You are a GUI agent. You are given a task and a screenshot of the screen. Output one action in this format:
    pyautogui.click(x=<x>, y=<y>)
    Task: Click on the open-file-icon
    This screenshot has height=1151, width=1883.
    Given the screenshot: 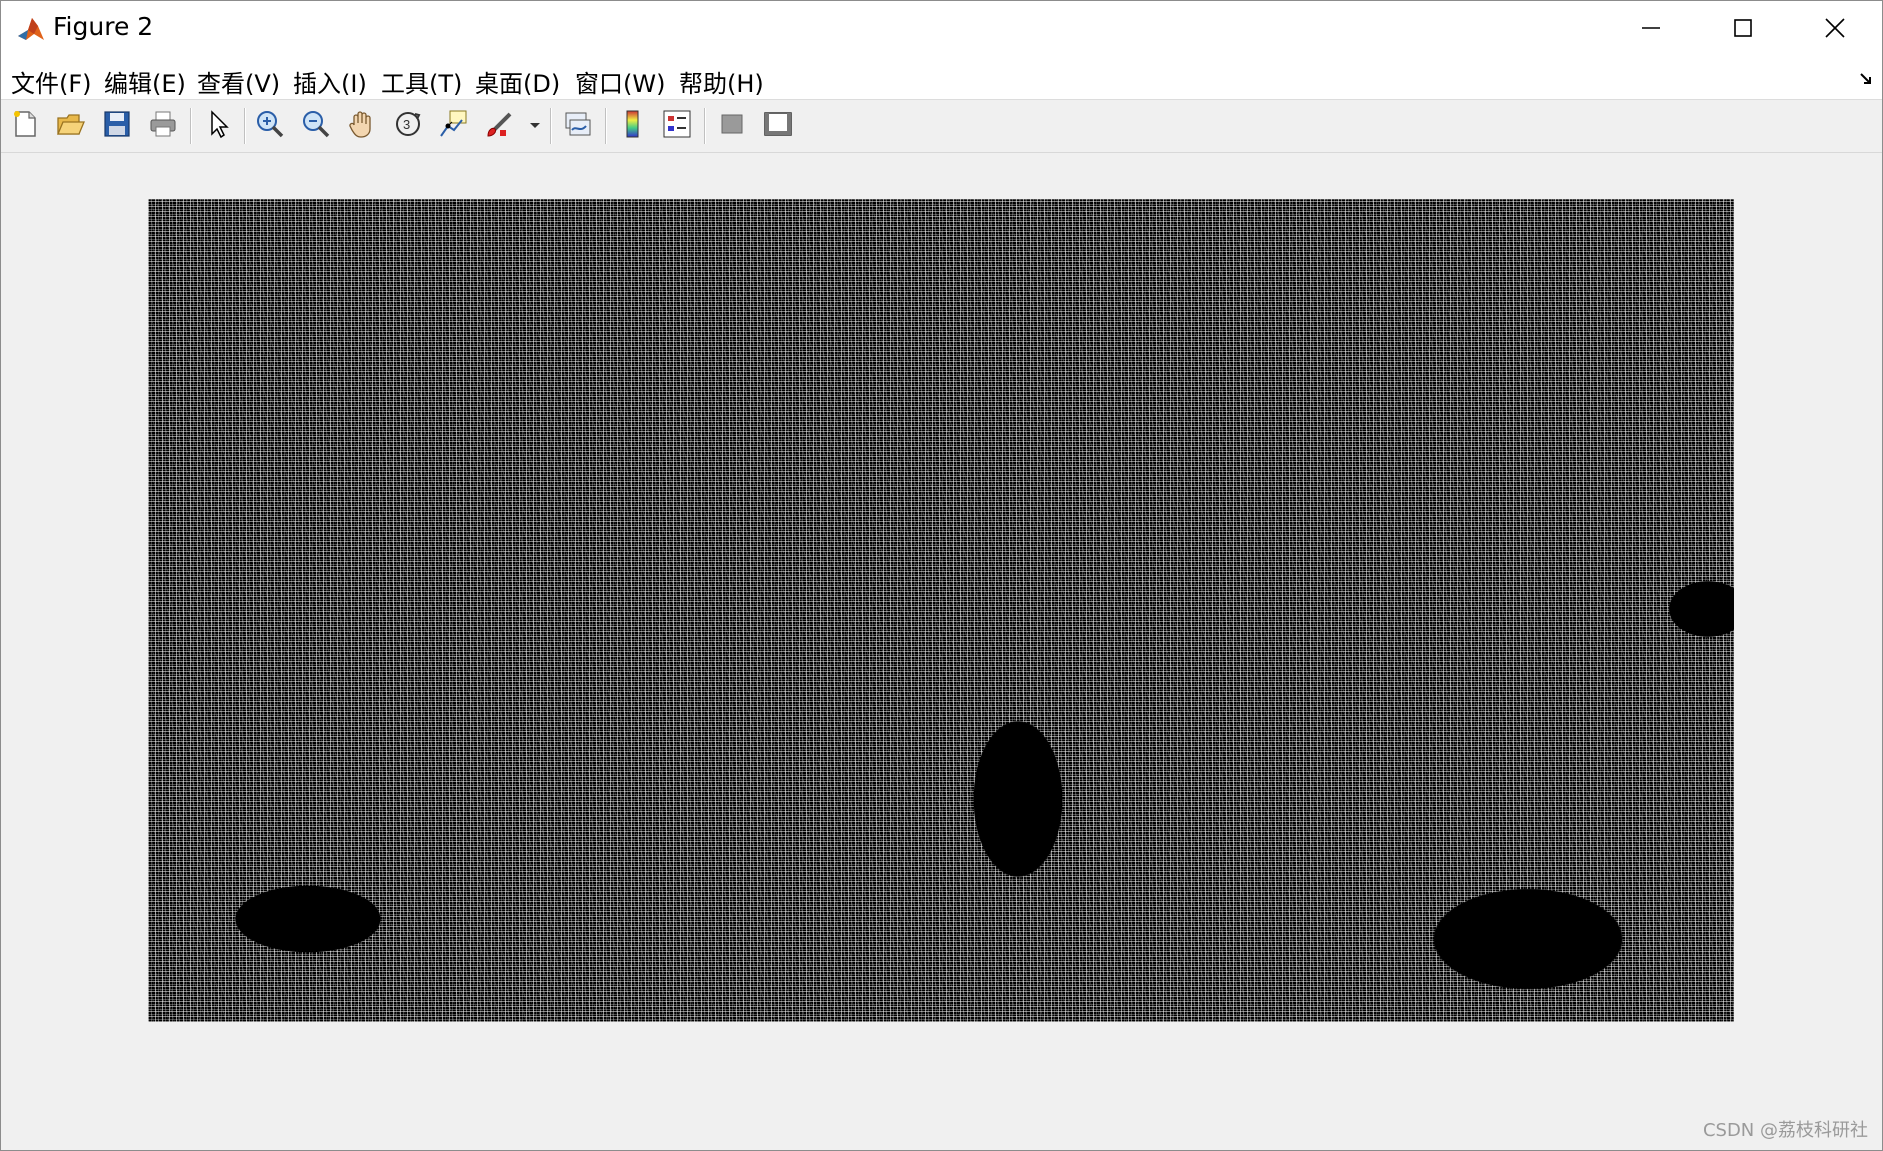 What is the action you would take?
    pyautogui.click(x=71, y=126)
    